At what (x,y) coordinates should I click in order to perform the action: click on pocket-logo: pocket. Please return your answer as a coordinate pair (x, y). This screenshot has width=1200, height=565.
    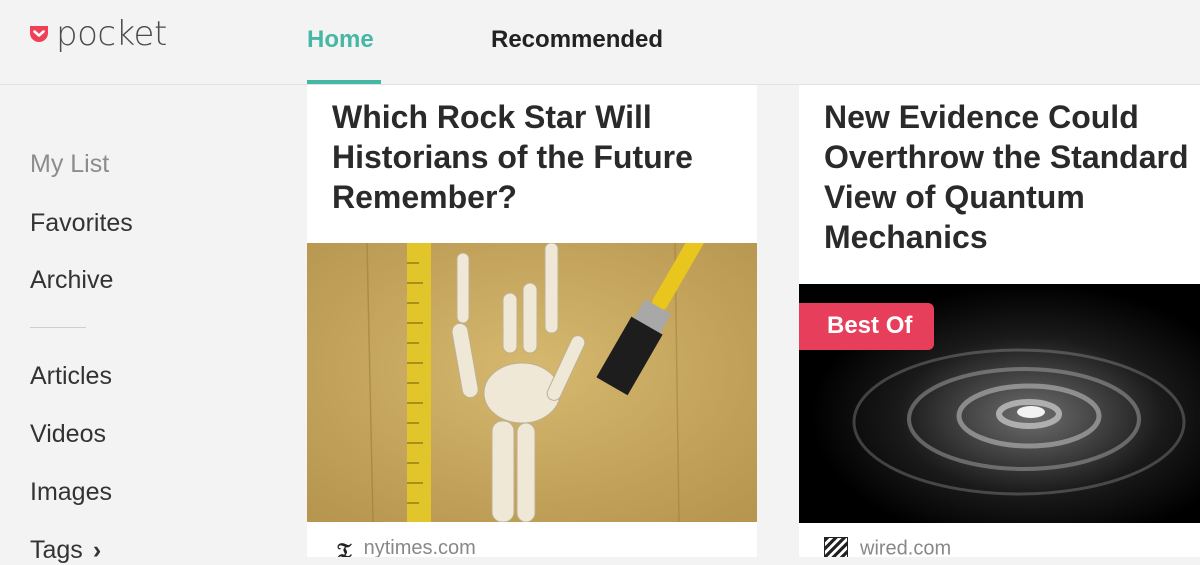
    Looking at the image, I should click on (97, 34).